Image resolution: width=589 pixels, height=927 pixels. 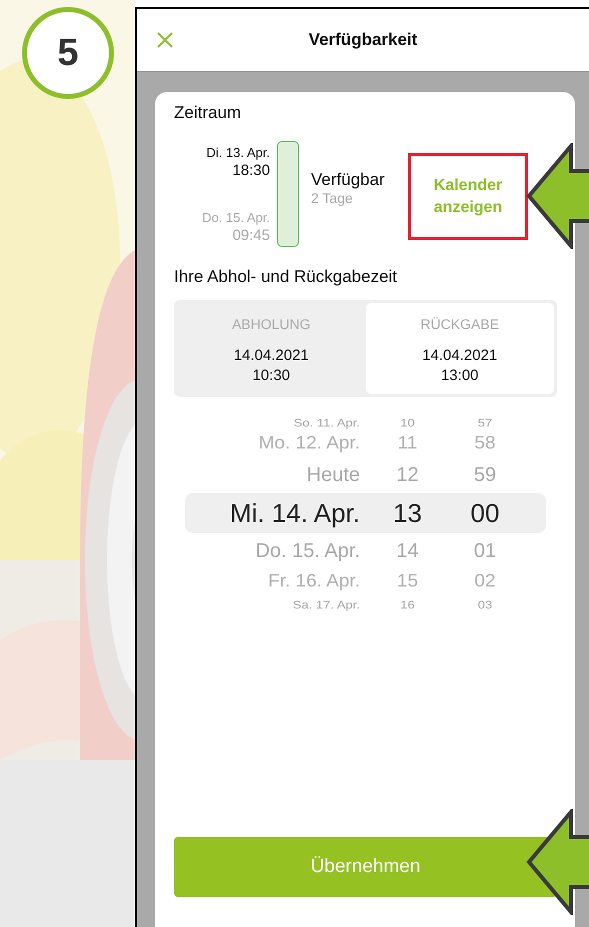 What do you see at coordinates (271, 348) in the screenshot?
I see `segment-tab: ABHOLUNG 14.04.2021 10:30` at bounding box center [271, 348].